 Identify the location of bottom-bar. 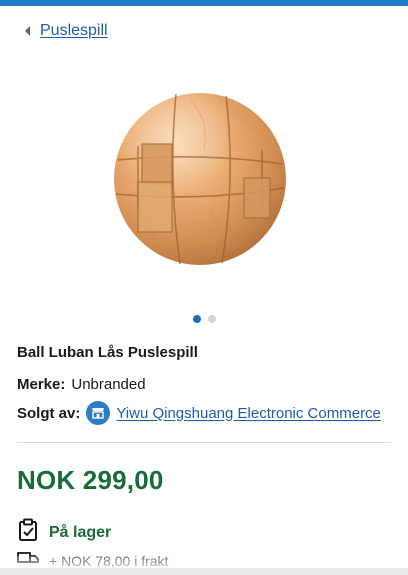
(204, 571).